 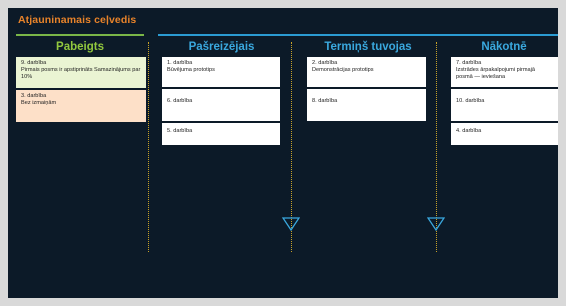 I want to click on card-step: 10. darbība, so click(x=470, y=101).